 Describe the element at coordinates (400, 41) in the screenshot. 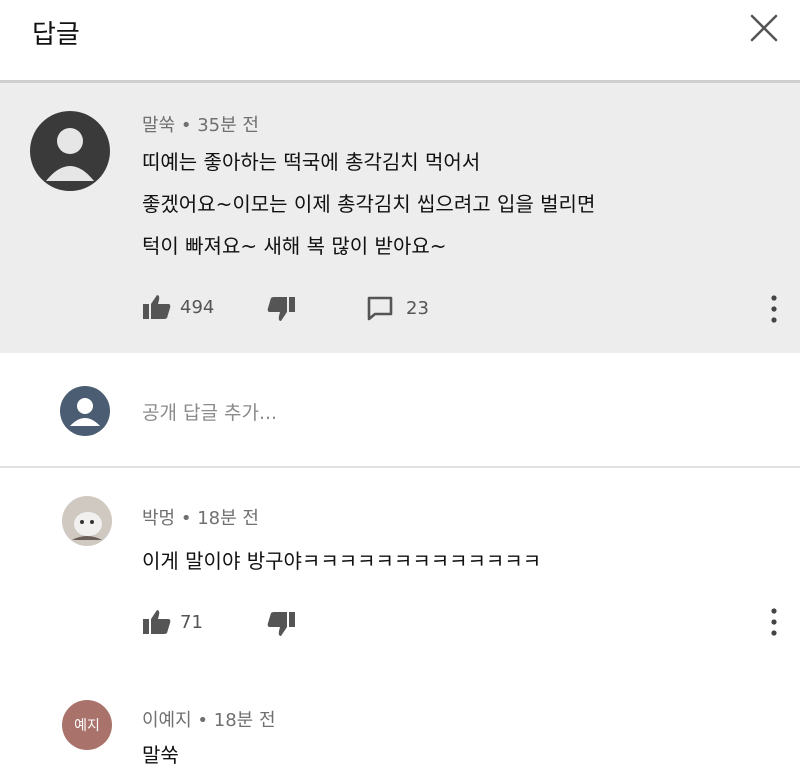

I see `reply-header: 답글` at that location.